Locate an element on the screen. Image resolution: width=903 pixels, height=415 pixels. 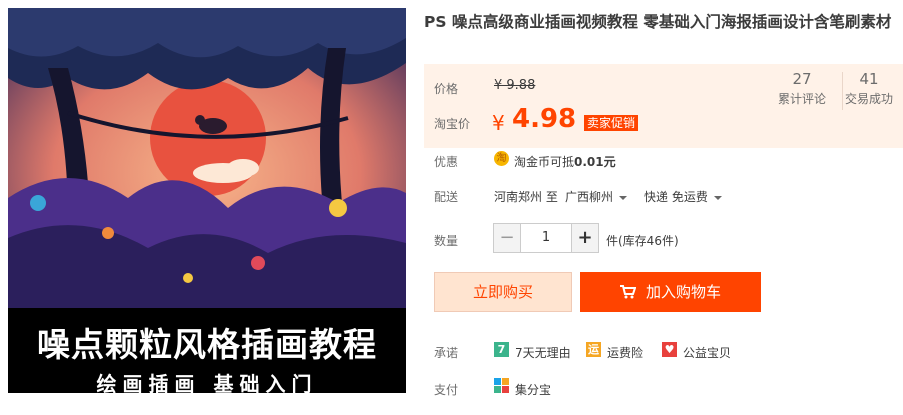
reviews-stat: 27 累计评论 is located at coordinates (802, 87).